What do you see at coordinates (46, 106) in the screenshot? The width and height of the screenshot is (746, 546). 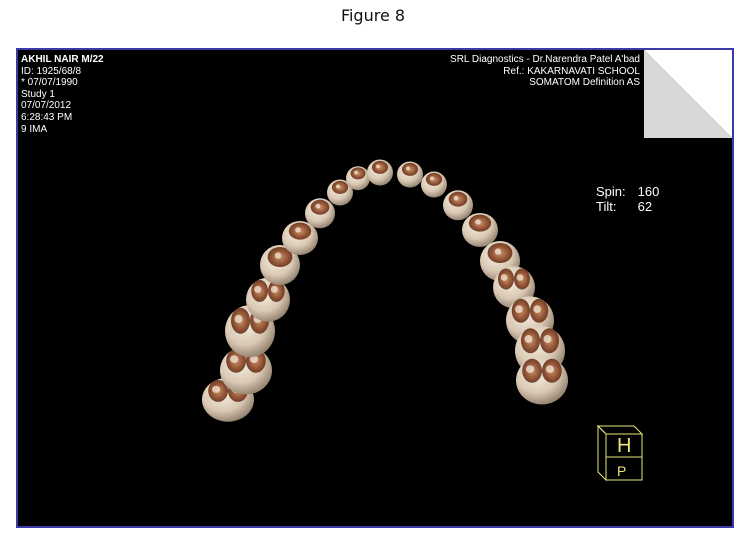 I see `study-date: 07/07/2012` at bounding box center [46, 106].